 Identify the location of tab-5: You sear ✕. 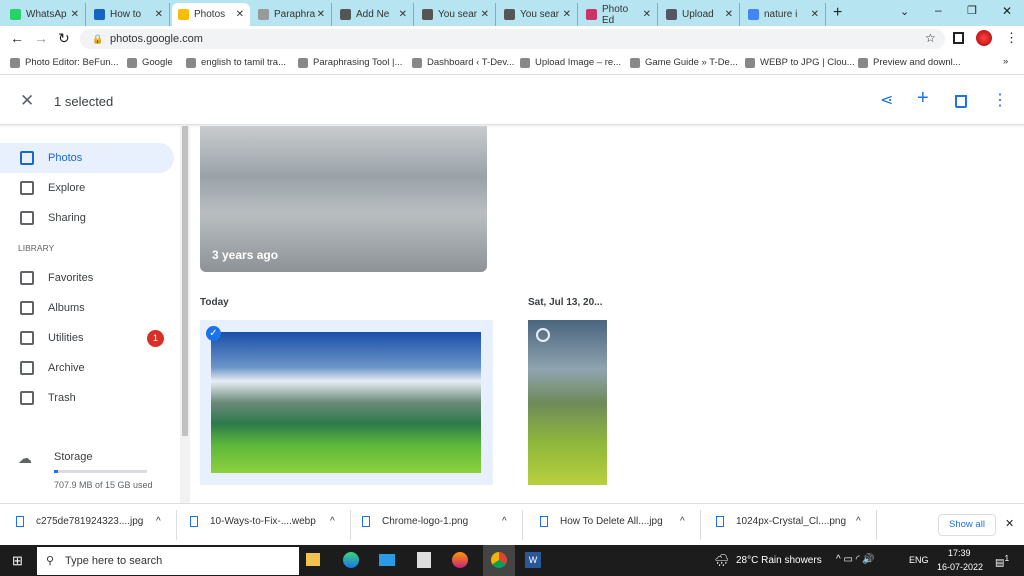
(456, 14).